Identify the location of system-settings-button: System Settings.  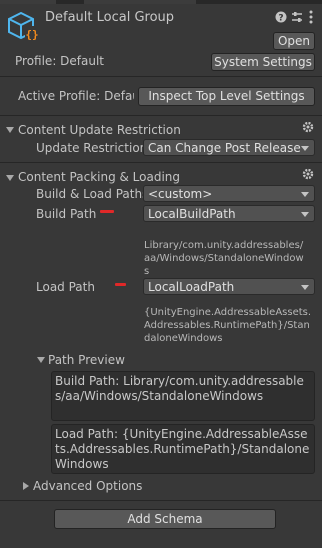
(263, 62).